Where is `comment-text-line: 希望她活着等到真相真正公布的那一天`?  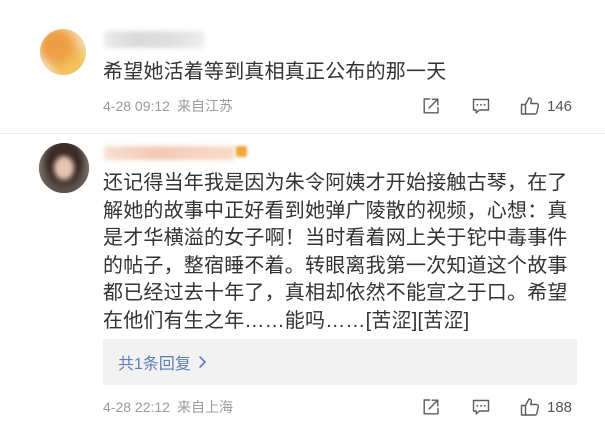
comment-text-line: 希望她活着等到真相真正公布的那一天 is located at coordinates (275, 72).